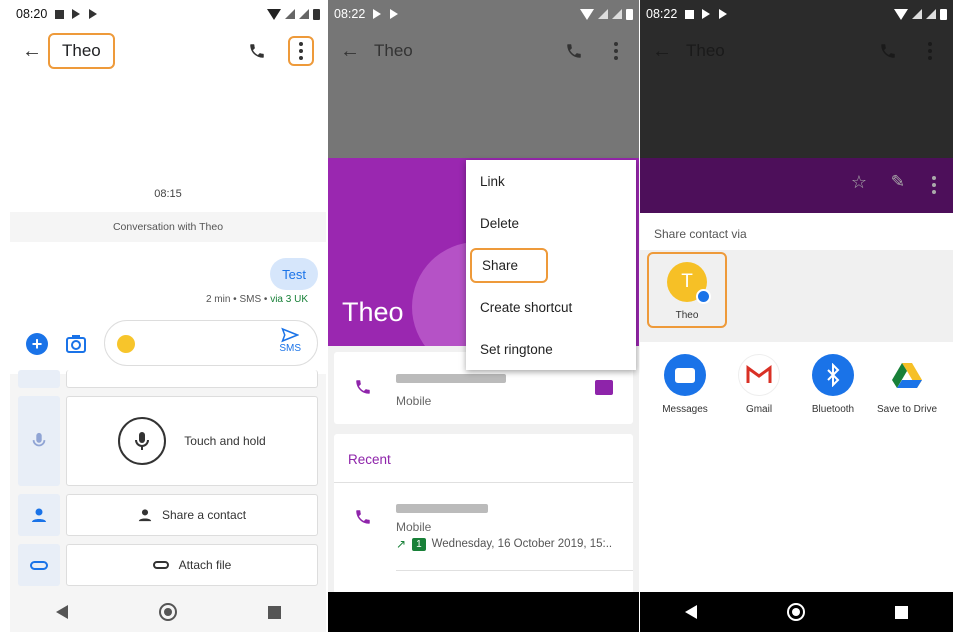 This screenshot has height=632, width=955. What do you see at coordinates (290, 335) in the screenshot?
I see `send-icon` at bounding box center [290, 335].